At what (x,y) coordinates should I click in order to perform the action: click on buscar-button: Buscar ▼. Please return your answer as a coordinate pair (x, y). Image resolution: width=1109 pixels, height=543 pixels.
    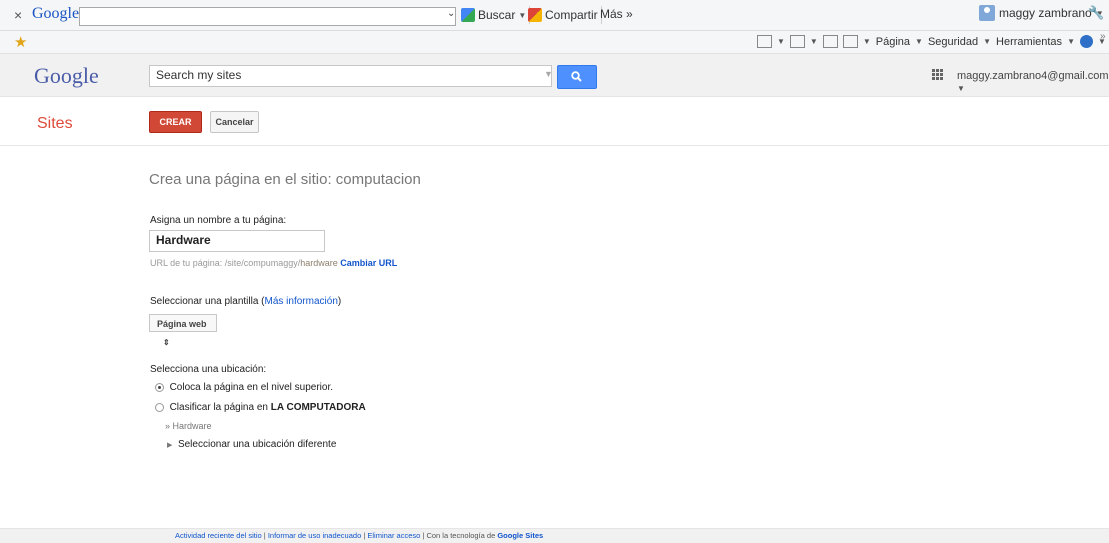
    Looking at the image, I should click on (496, 15).